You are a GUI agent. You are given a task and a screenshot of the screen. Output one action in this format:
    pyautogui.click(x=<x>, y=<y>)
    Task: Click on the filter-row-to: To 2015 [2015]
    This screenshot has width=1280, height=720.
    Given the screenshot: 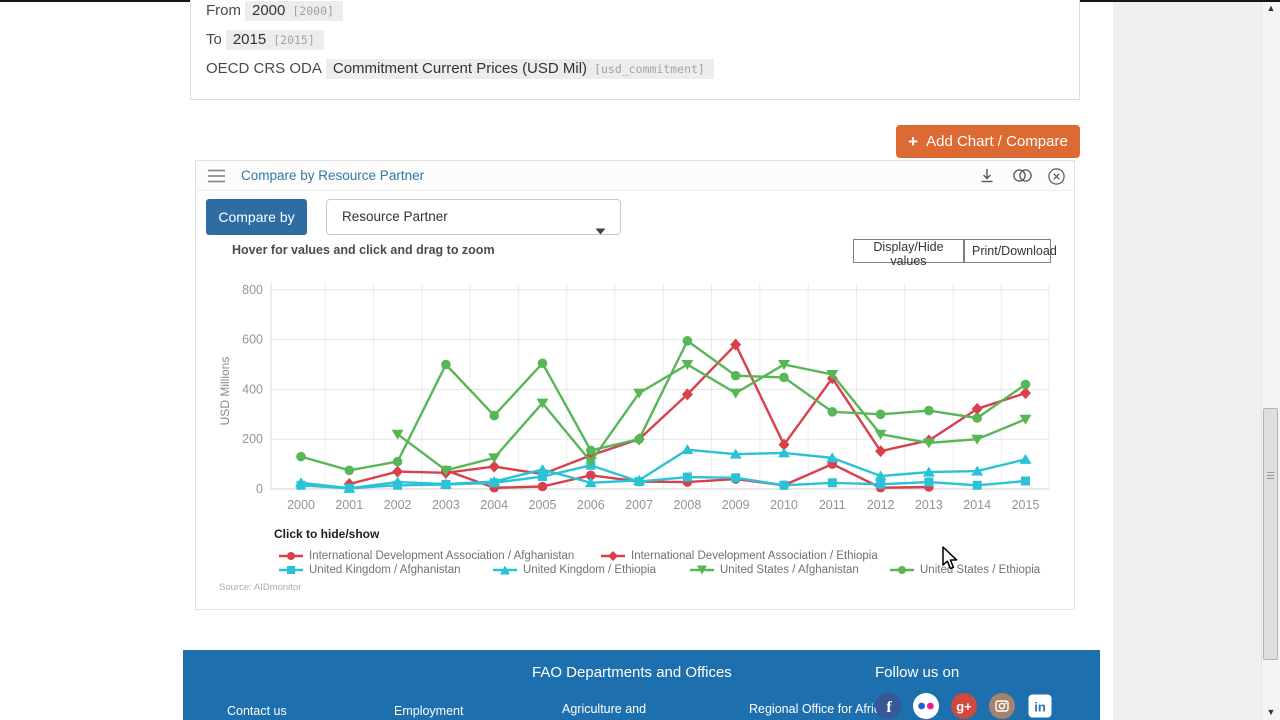 What is the action you would take?
    pyautogui.click(x=265, y=40)
    